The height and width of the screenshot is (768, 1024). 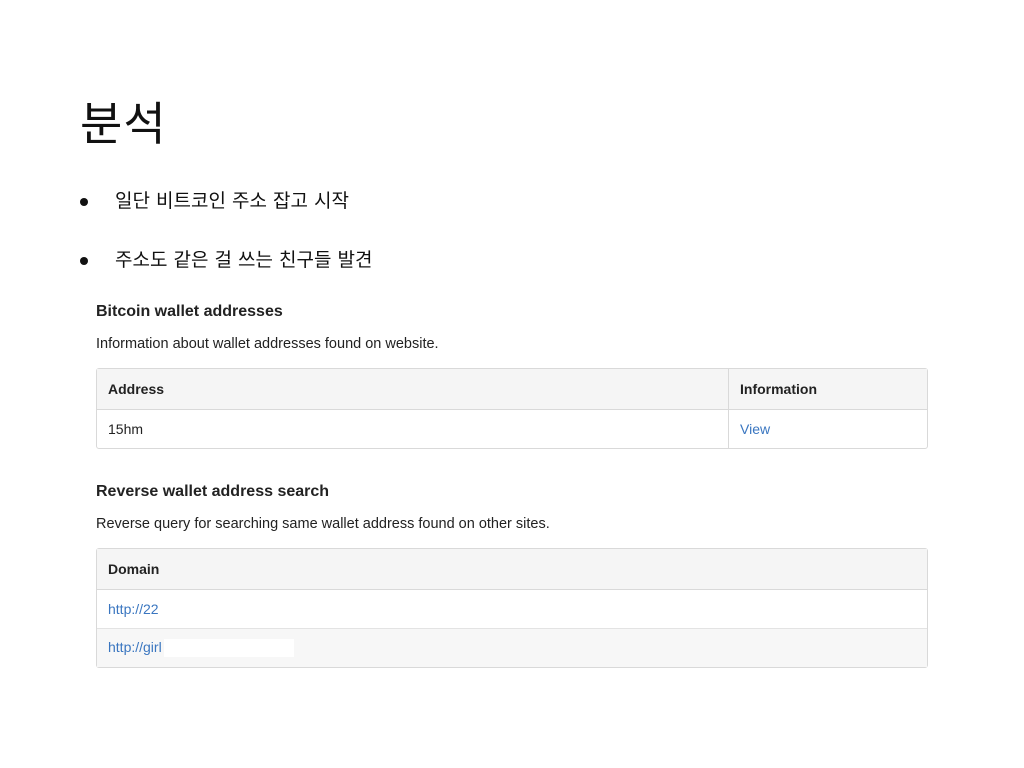 I want to click on bullet-item: 주소도 같은 걸 쓰는 친구들 발견, so click(x=226, y=260).